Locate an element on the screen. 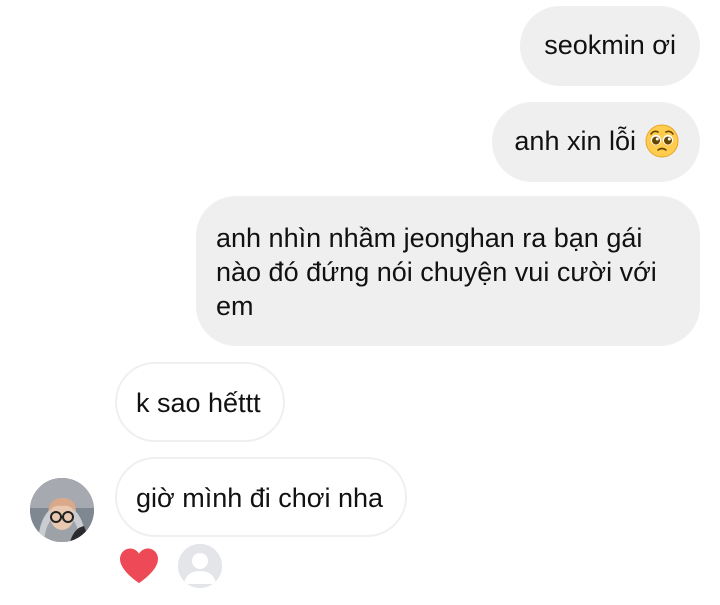  message-text: k sao hếttt is located at coordinates (198, 403).